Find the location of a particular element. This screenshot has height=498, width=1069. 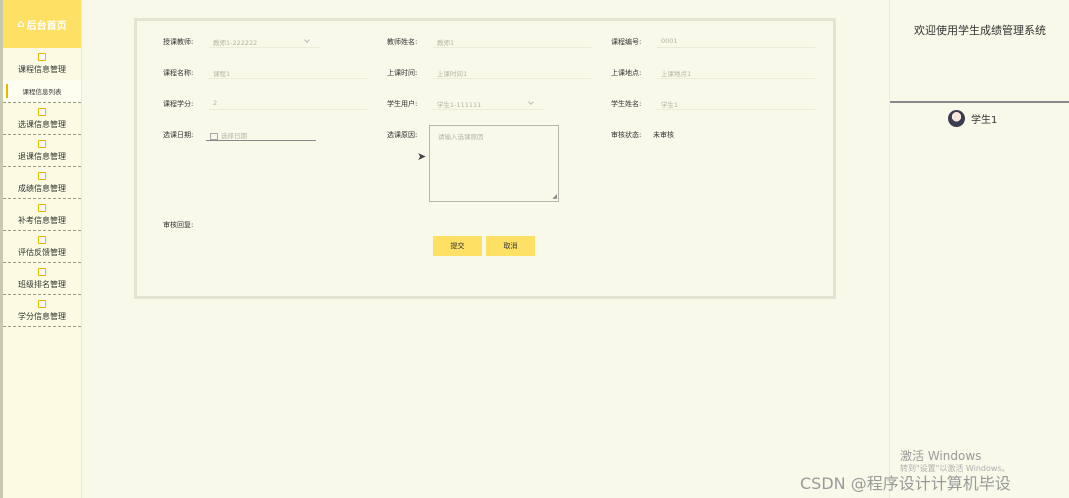

field-class-place: 上课地点: 上课地点1 is located at coordinates (713, 71).